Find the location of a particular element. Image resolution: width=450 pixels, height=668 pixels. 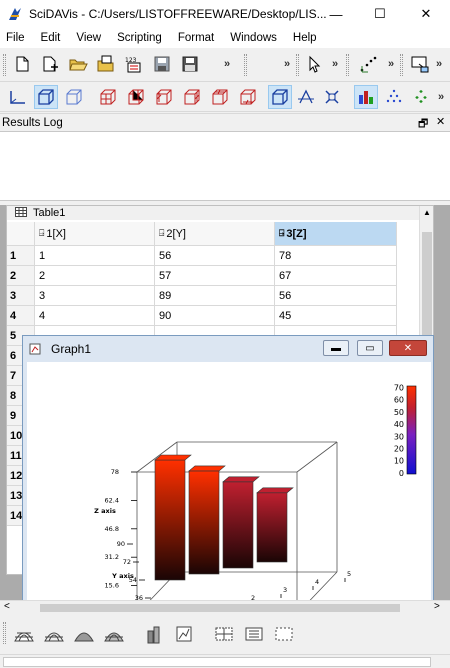

graph-close-button: ✕ is located at coordinates (408, 348).